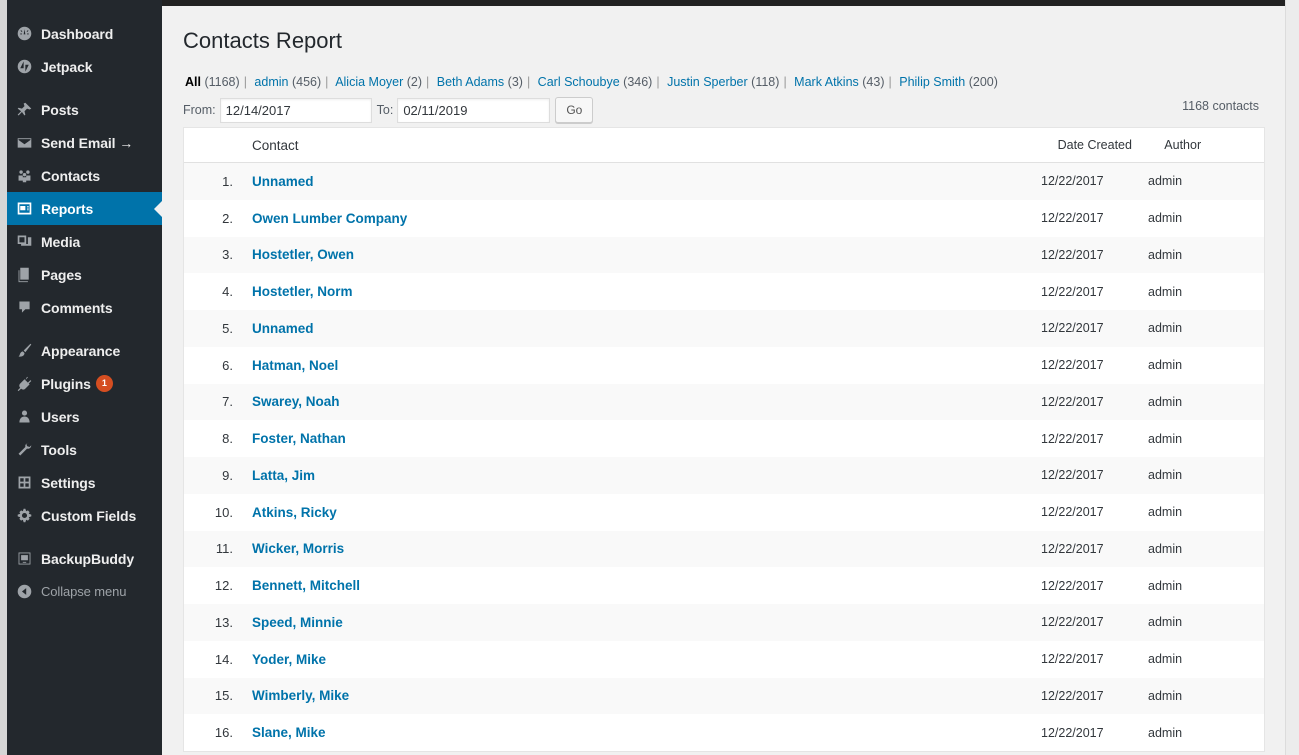 The height and width of the screenshot is (755, 1299). I want to click on sidebar-item-label: Appearance, so click(81, 350).